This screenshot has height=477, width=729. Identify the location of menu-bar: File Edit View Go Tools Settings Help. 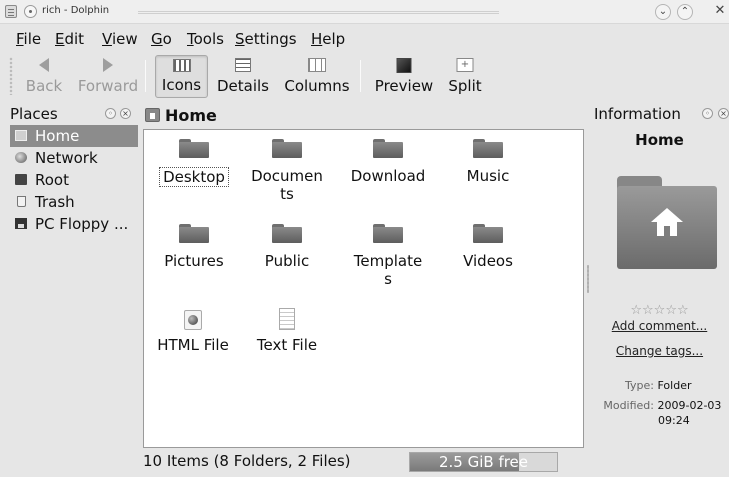
(364, 38).